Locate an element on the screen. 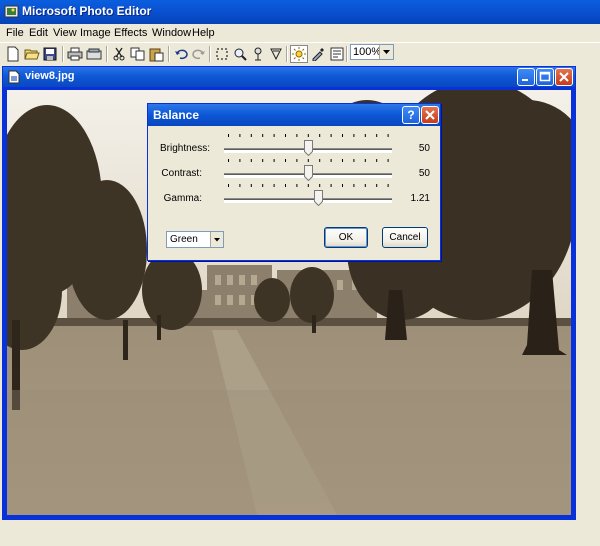  scan-icon is located at coordinates (94, 54).